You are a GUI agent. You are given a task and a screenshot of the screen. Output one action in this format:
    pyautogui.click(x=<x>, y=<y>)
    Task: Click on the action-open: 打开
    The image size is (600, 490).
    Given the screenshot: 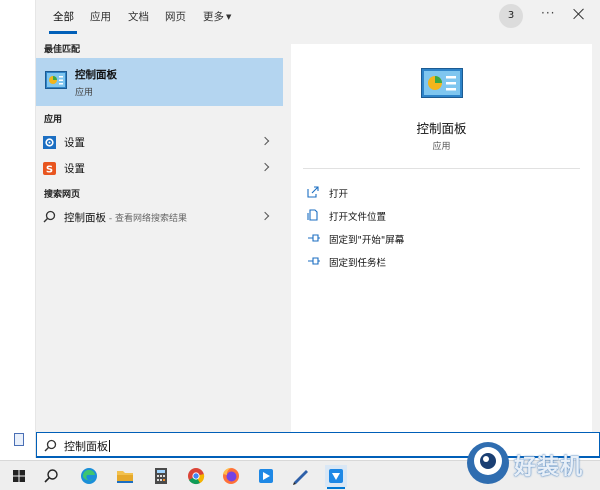 What is the action you would take?
    pyautogui.click(x=407, y=193)
    